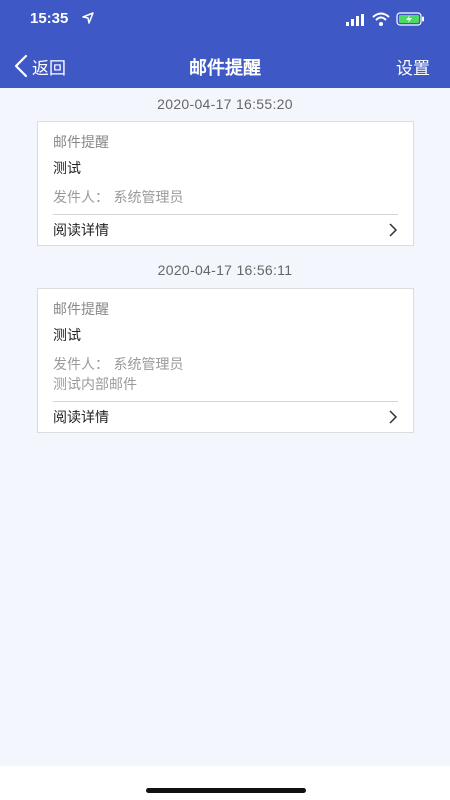 The width and height of the screenshot is (450, 800). Describe the element at coordinates (413, 66) in the screenshot. I see `settings-button: 设置` at that location.